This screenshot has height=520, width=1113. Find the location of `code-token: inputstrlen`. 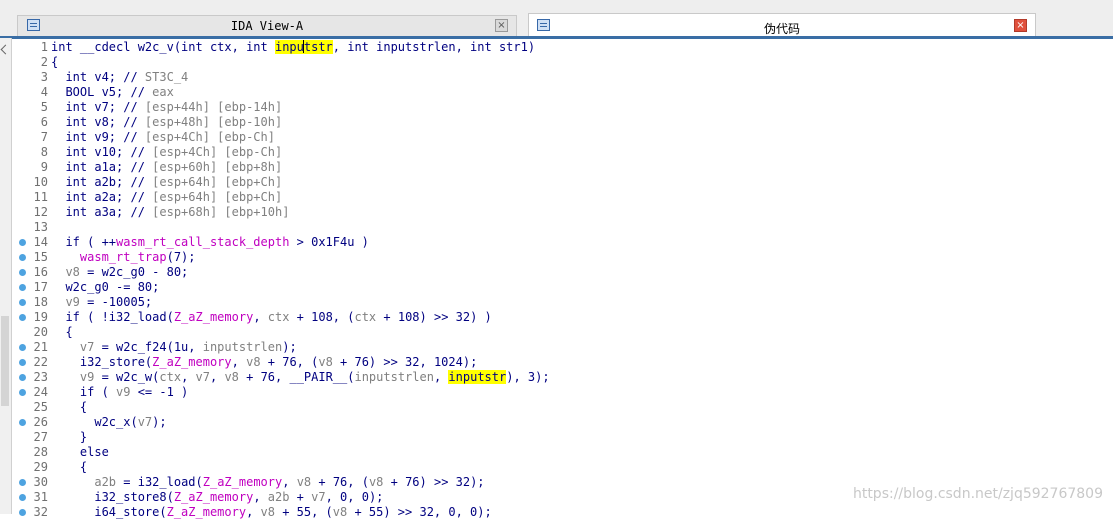

code-token: inputstrlen is located at coordinates (242, 347).